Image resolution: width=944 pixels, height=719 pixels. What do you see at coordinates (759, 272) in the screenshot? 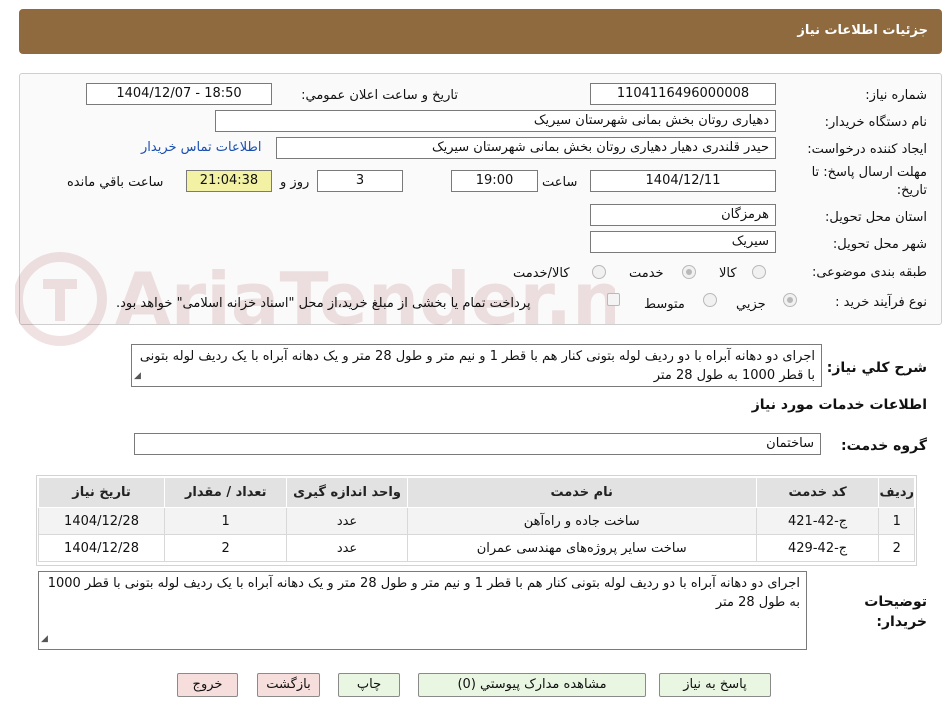
I see `category-goods-radio` at bounding box center [759, 272].